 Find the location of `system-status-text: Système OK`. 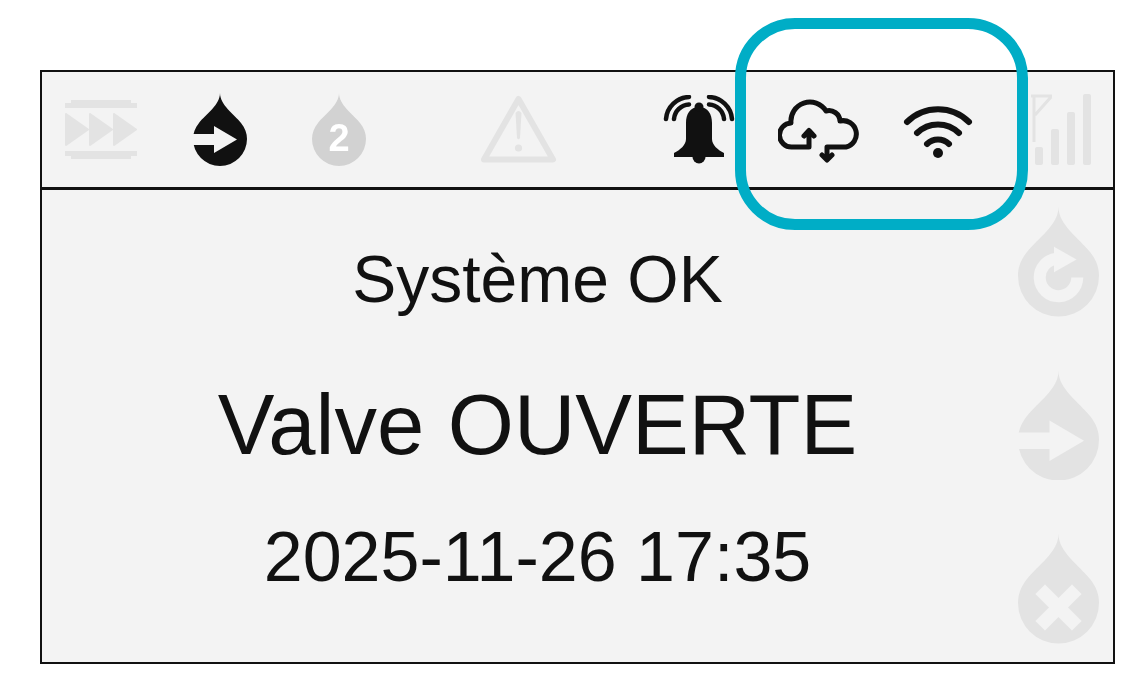

system-status-text: Système OK is located at coordinates (537, 280).